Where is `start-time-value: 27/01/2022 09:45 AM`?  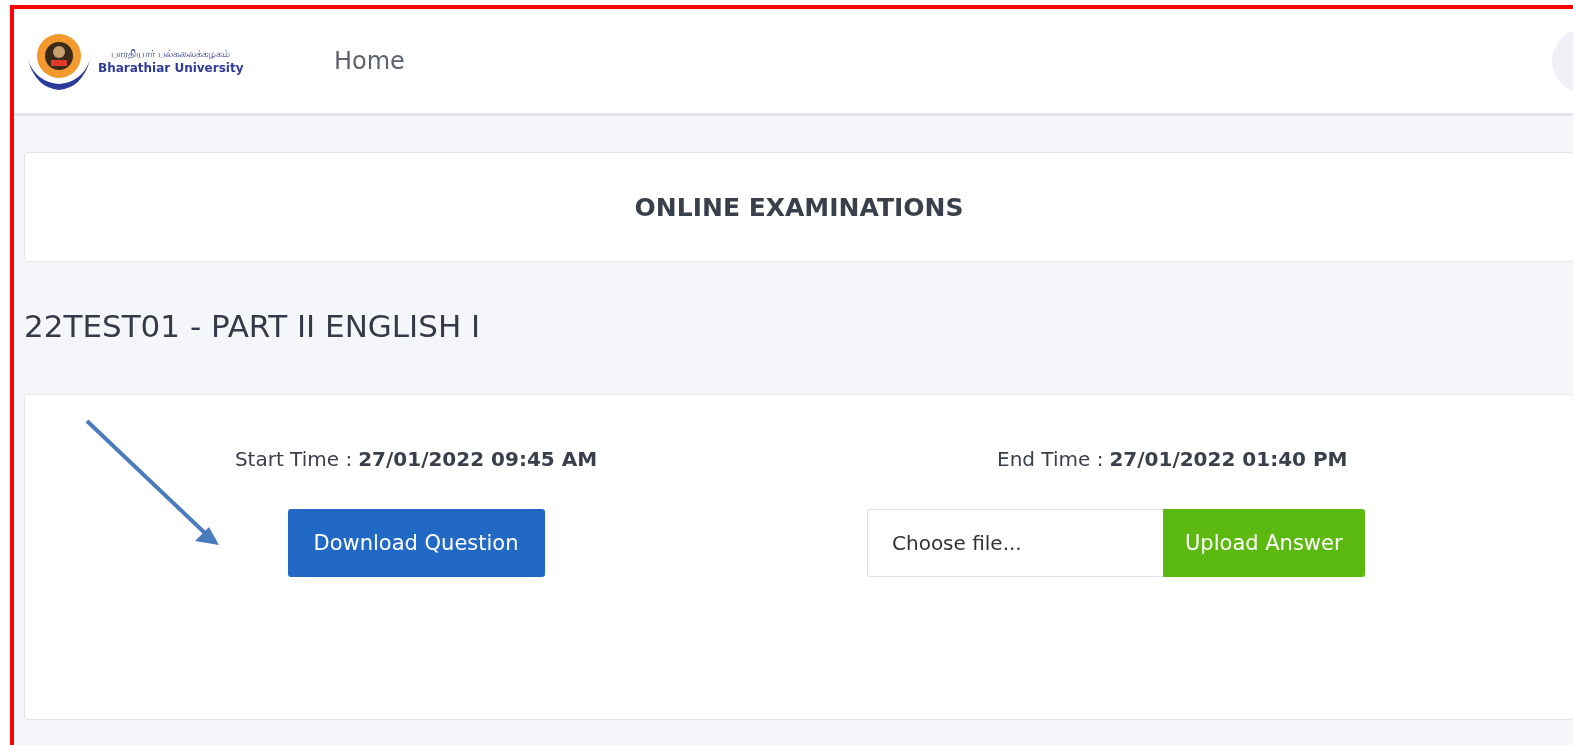
start-time-value: 27/01/2022 09:45 AM is located at coordinates (478, 459).